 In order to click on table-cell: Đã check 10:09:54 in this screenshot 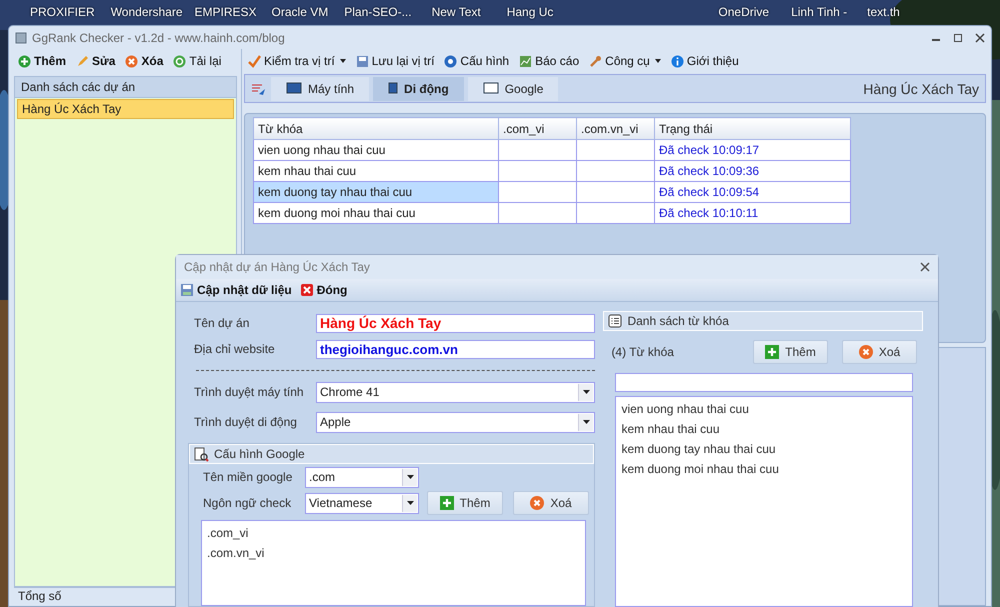, I will do `click(752, 192)`.